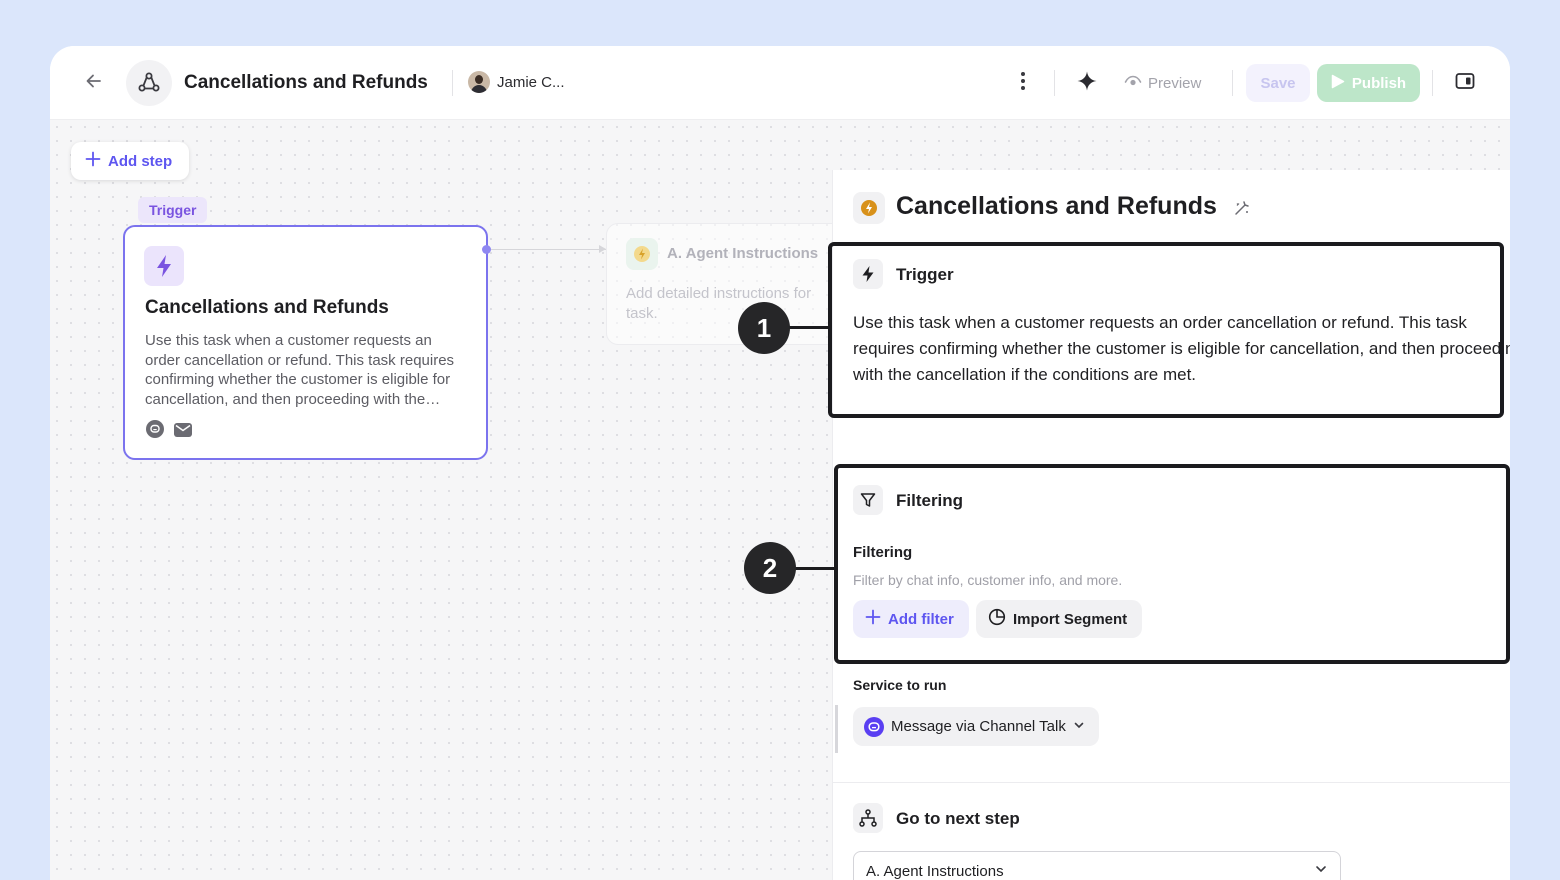 This screenshot has height=880, width=1560. What do you see at coordinates (1175, 83) in the screenshot?
I see `preview-label: Preview` at bounding box center [1175, 83].